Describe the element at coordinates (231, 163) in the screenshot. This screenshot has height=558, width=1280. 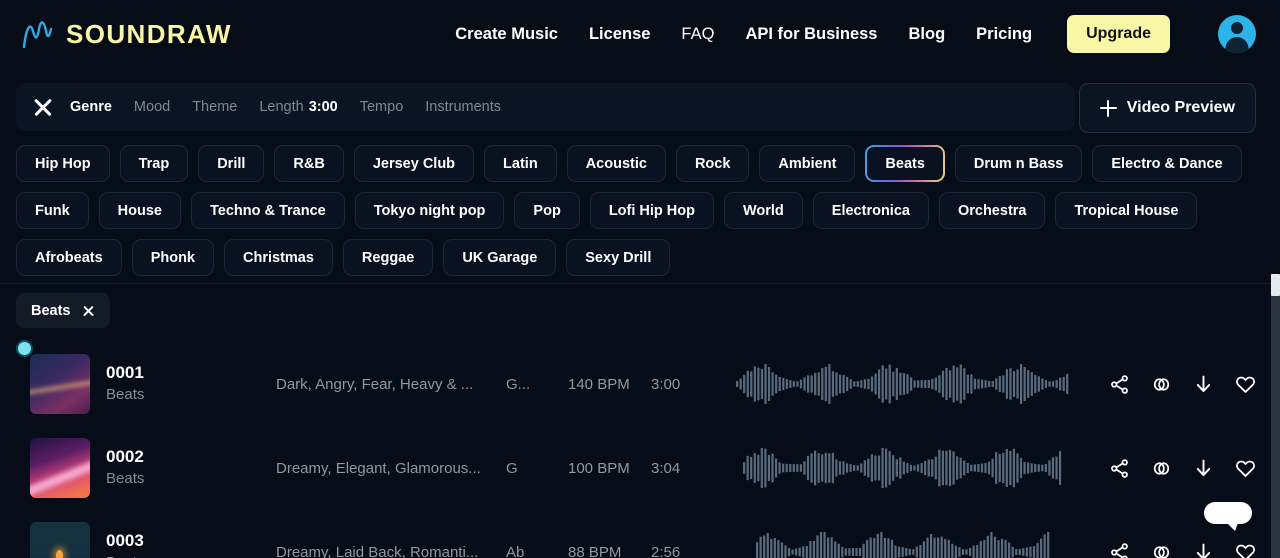
I see `genre-chip-drill: Drill` at that location.